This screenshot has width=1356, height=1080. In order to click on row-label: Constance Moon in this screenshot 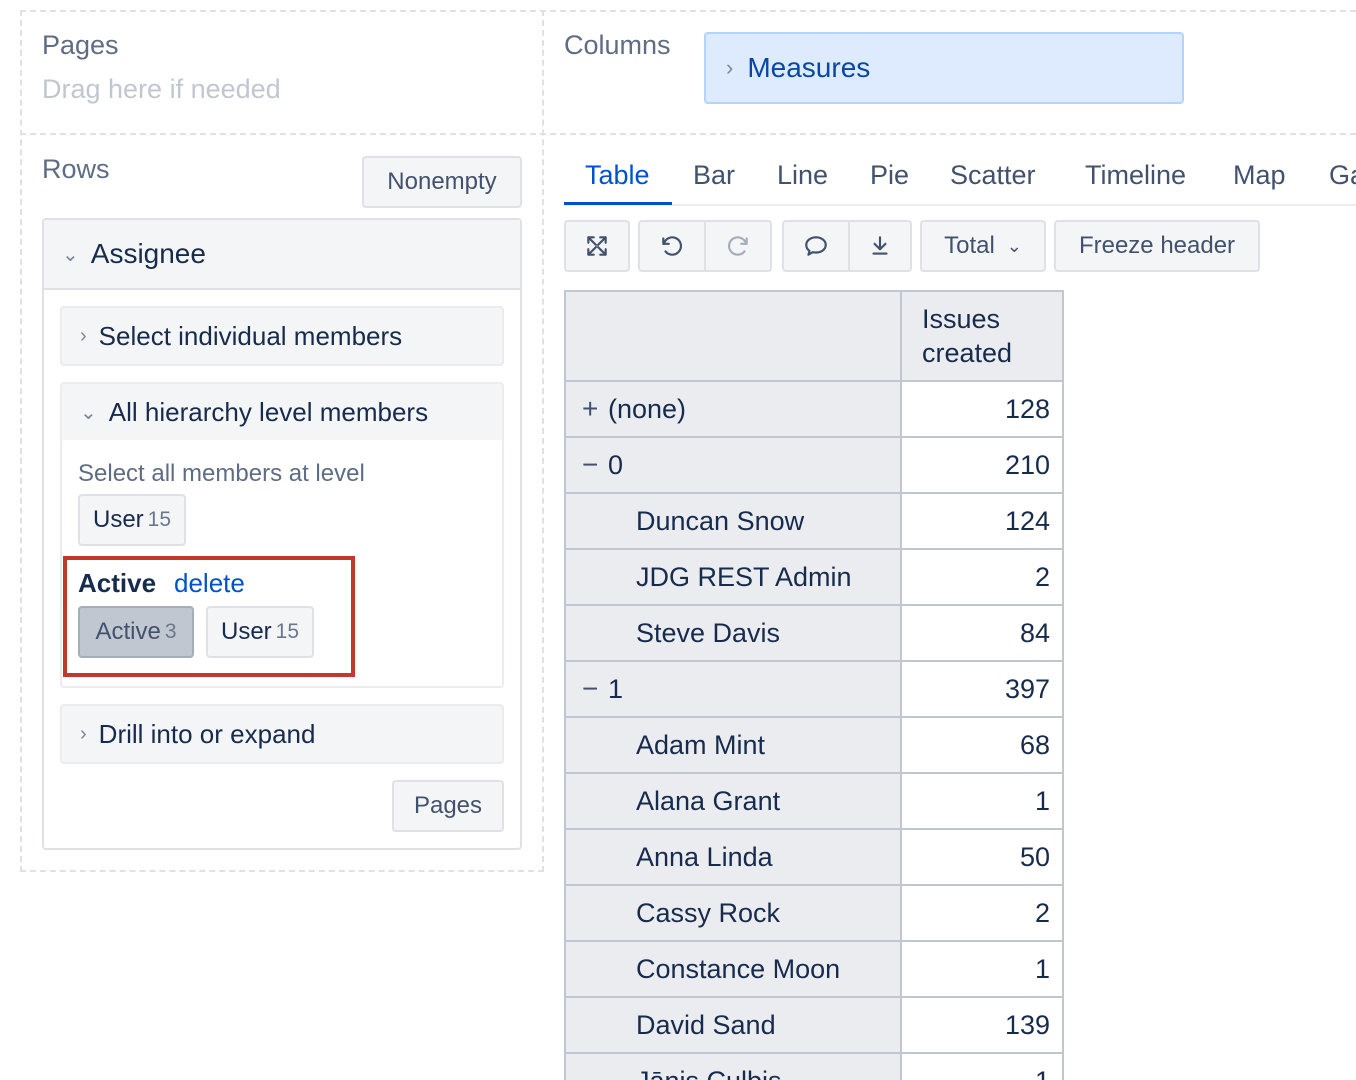, I will do `click(738, 968)`.